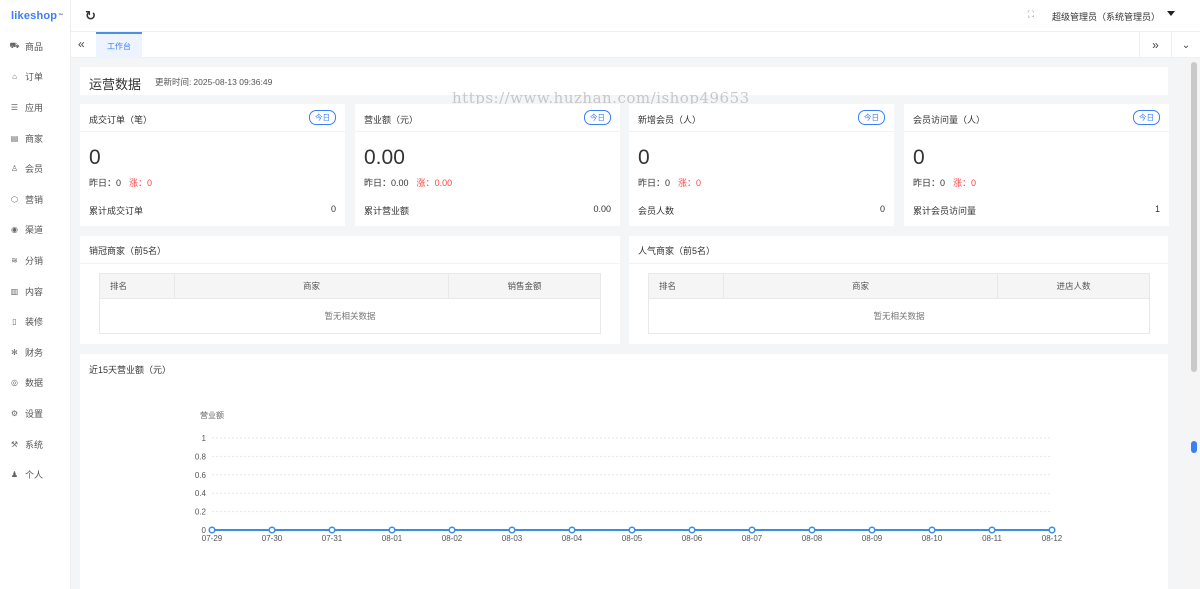  Describe the element at coordinates (350, 286) in the screenshot. I see `table-header: 排名 商家 销售金额` at that location.